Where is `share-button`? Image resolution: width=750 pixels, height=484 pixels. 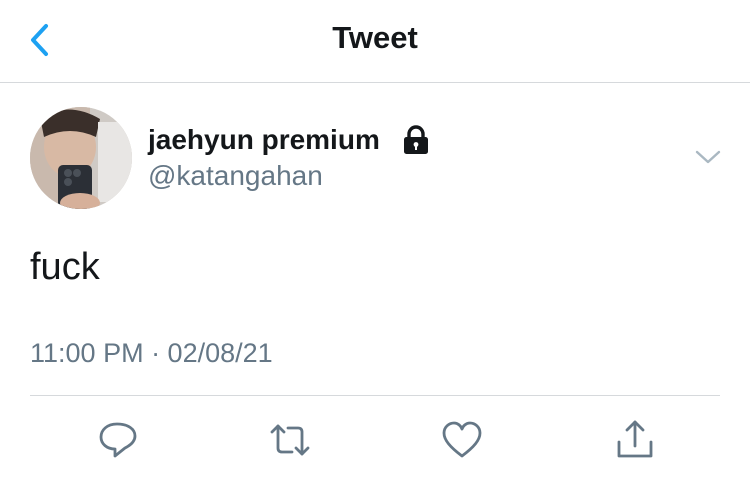 share-button is located at coordinates (635, 440).